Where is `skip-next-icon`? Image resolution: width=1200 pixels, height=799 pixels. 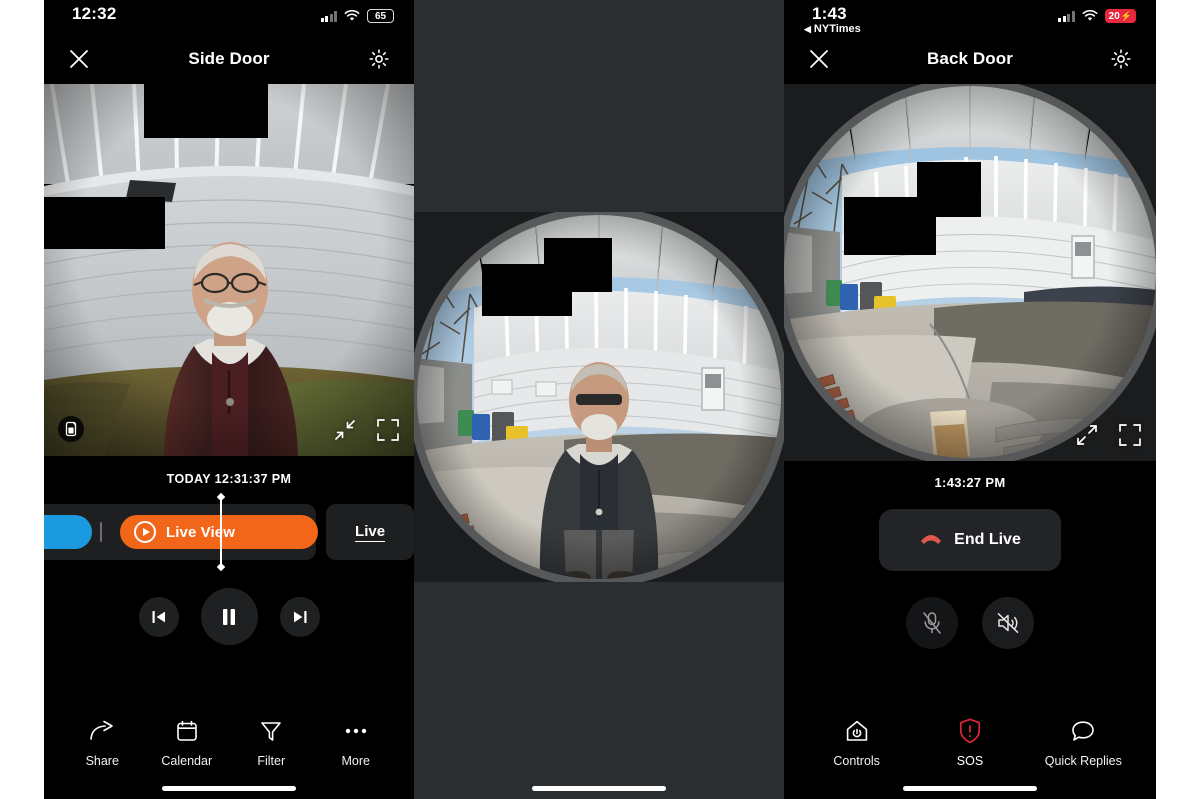
skip-next-icon is located at coordinates (299, 616).